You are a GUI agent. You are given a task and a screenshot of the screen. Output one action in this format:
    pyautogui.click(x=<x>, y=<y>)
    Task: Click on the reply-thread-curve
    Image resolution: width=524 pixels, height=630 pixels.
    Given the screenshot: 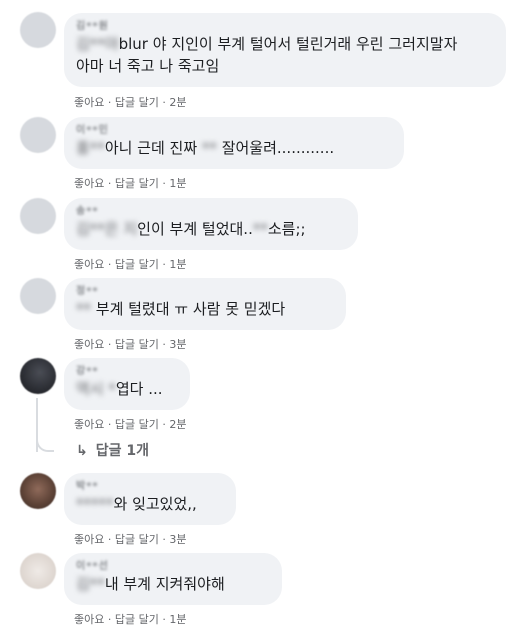 What is the action you would take?
    pyautogui.click(x=45, y=441)
    